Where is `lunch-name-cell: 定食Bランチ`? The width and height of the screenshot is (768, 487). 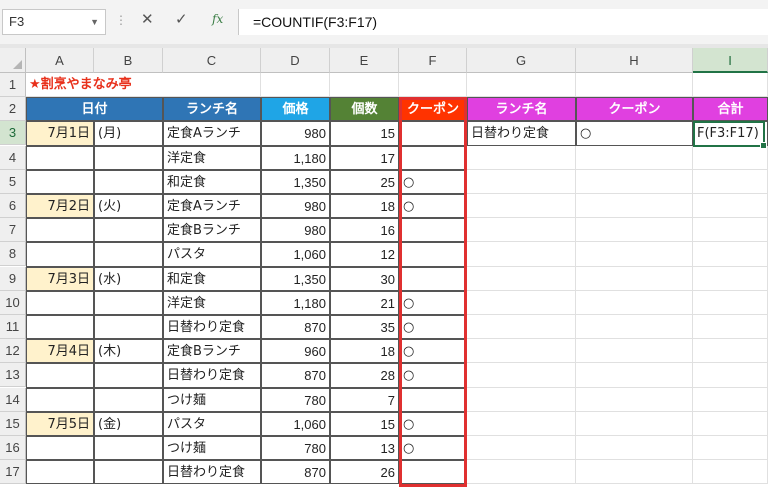
lunch-name-cell: 定食Bランチ is located at coordinates (212, 230).